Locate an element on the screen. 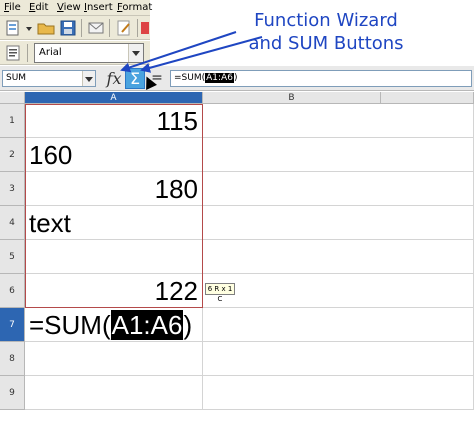 This screenshot has width=474, height=430. menu-insert: Insert is located at coordinates (98, 8).